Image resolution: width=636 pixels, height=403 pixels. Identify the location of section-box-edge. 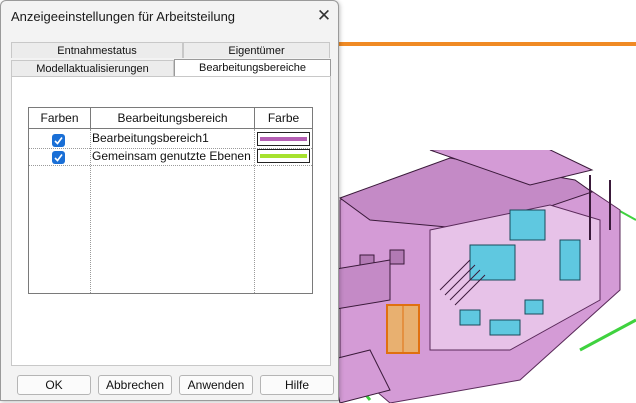
(487, 44).